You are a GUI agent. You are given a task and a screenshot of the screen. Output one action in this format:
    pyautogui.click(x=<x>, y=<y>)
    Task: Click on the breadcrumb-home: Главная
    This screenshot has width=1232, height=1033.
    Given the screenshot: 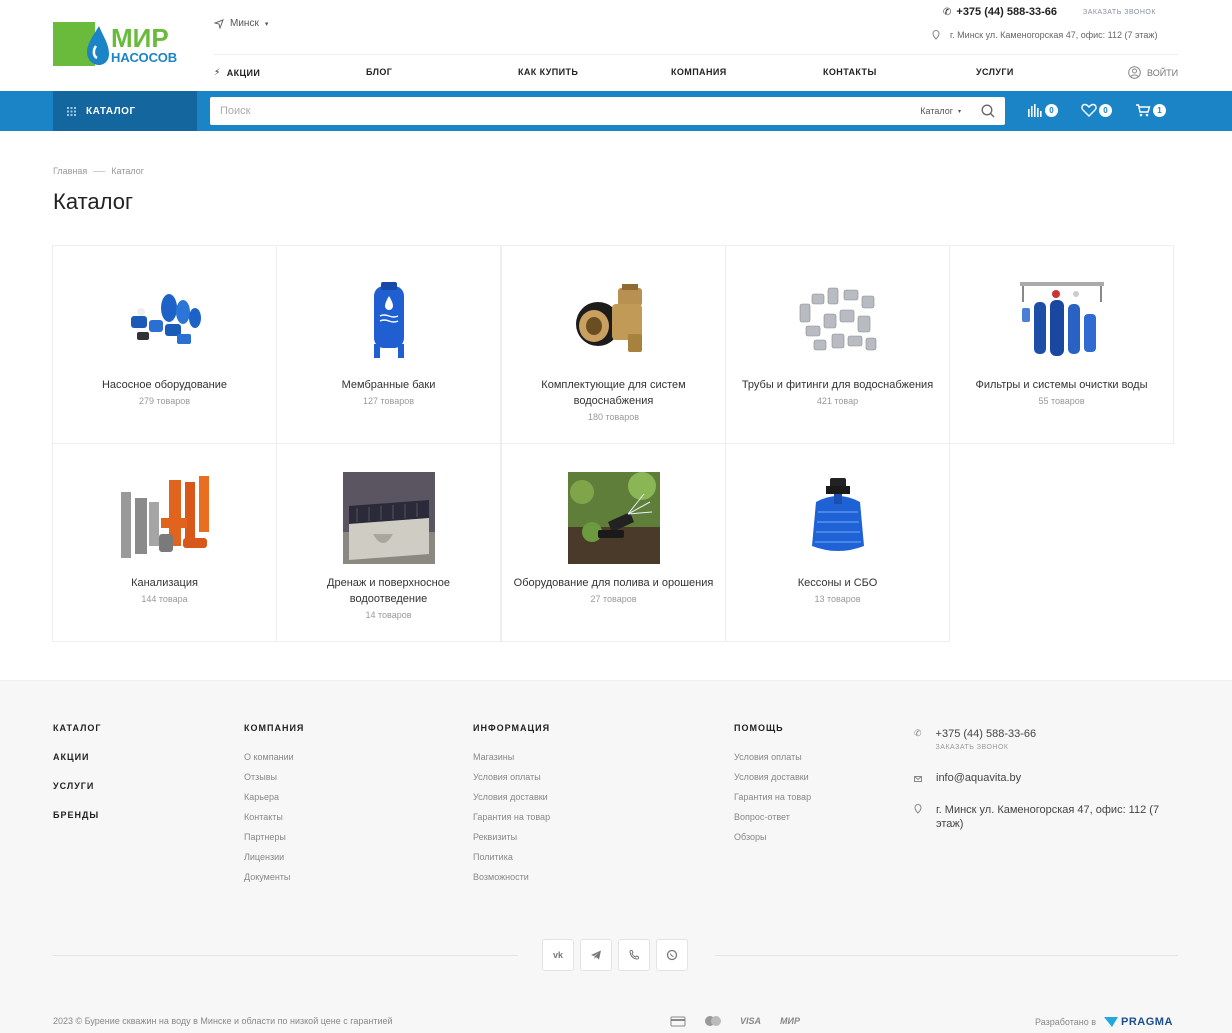 What is the action you would take?
    pyautogui.click(x=70, y=171)
    